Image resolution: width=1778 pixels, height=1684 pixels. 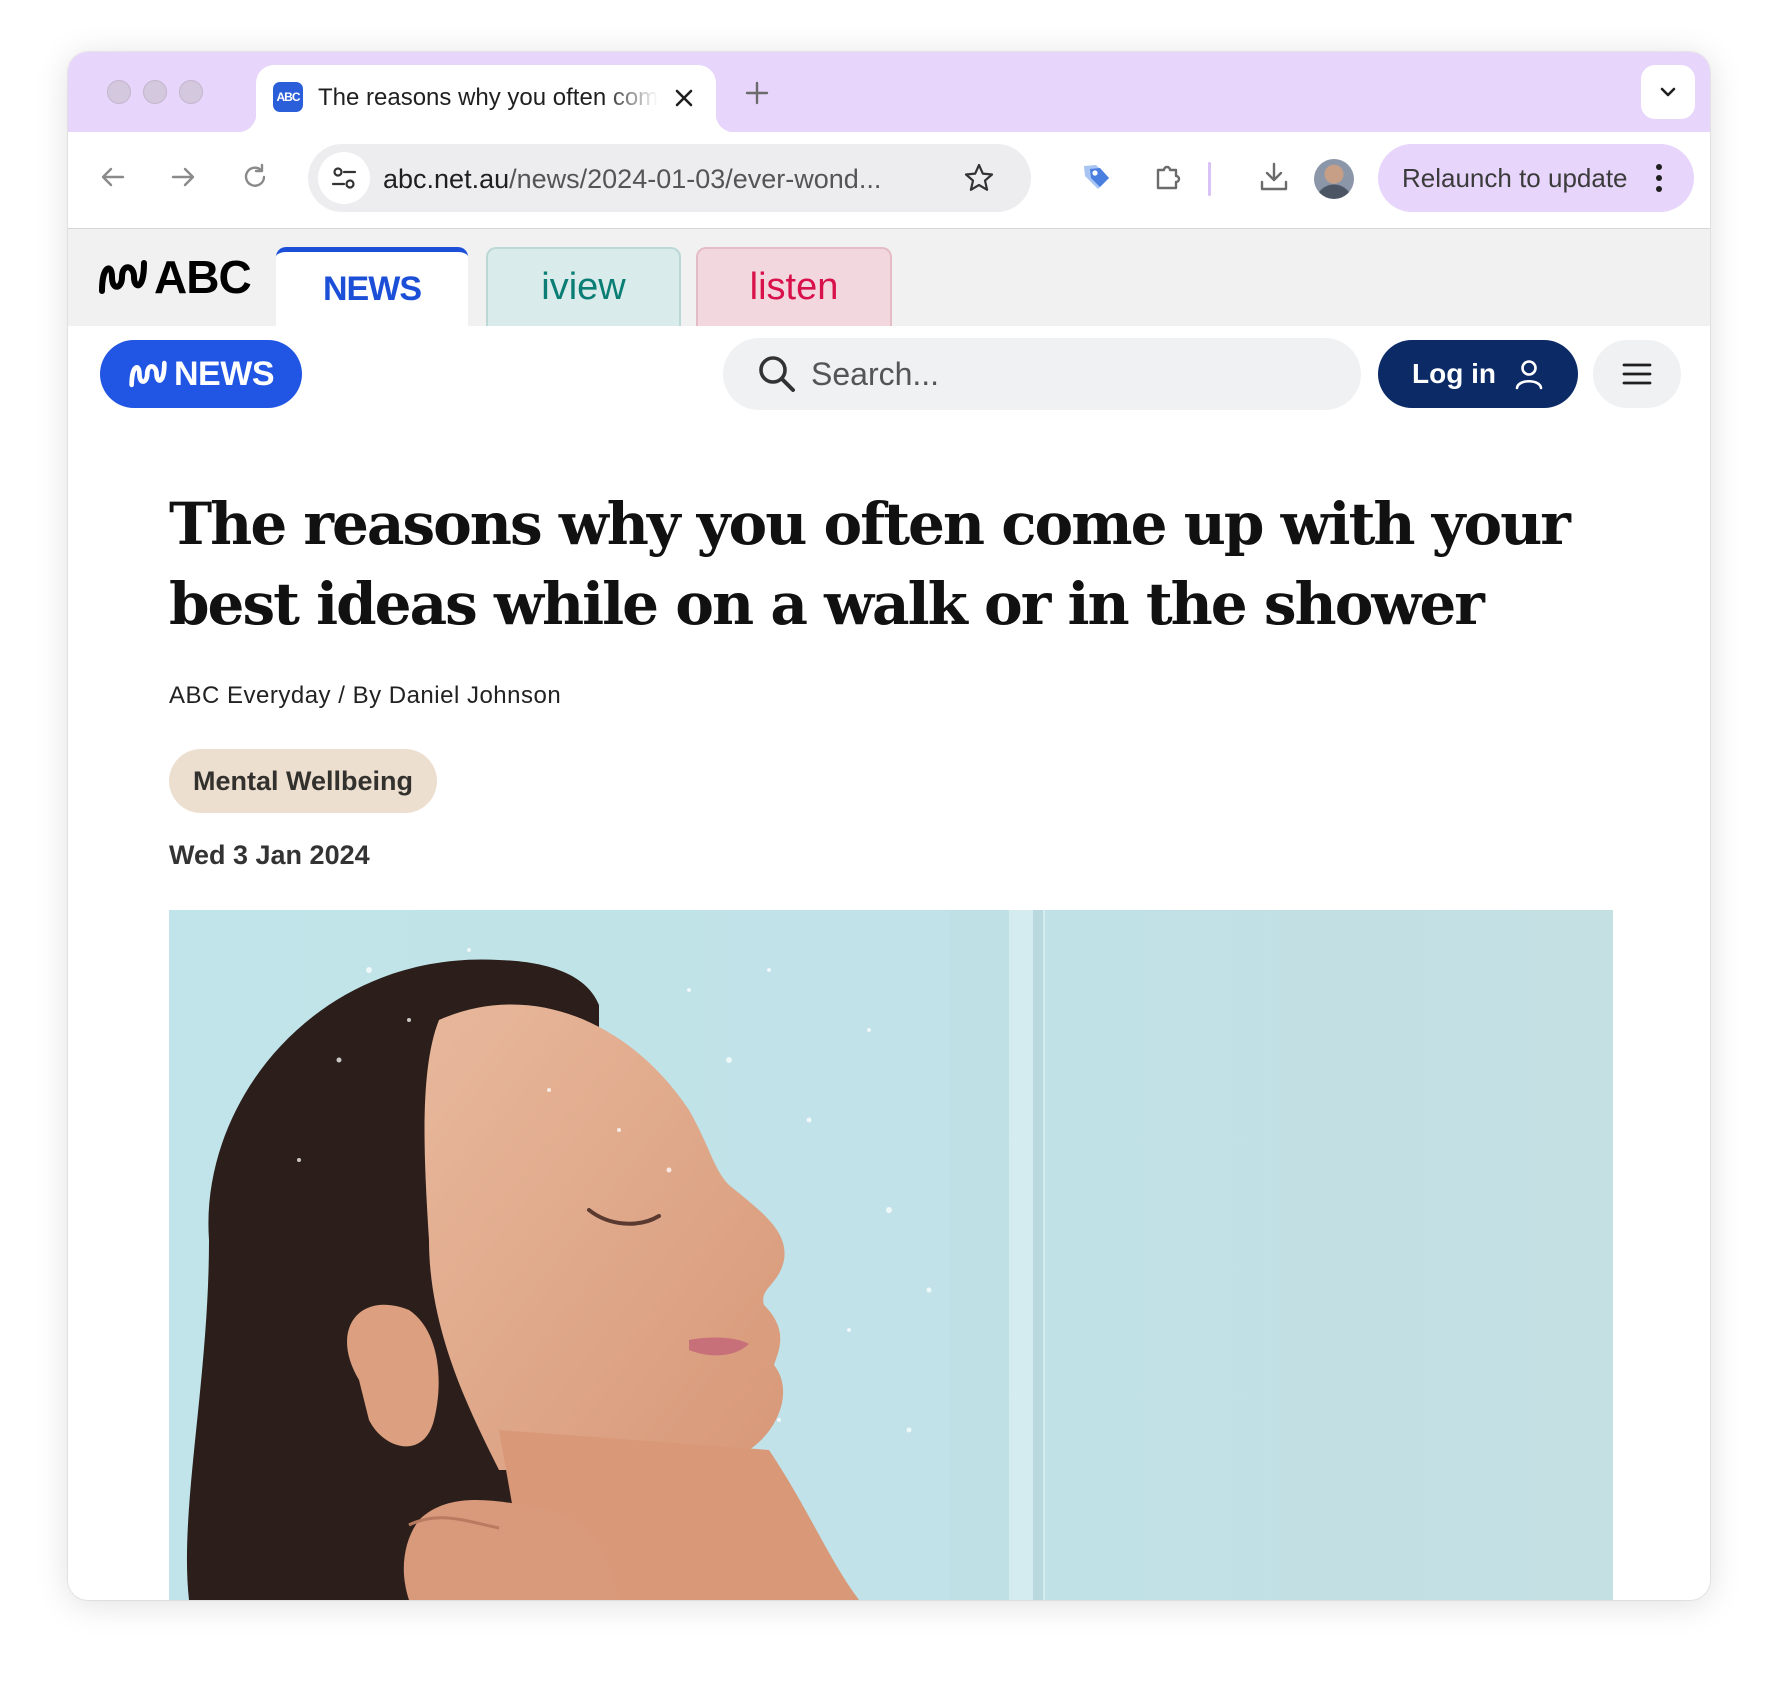 I want to click on abc-news-logo: NEWS, so click(x=201, y=374).